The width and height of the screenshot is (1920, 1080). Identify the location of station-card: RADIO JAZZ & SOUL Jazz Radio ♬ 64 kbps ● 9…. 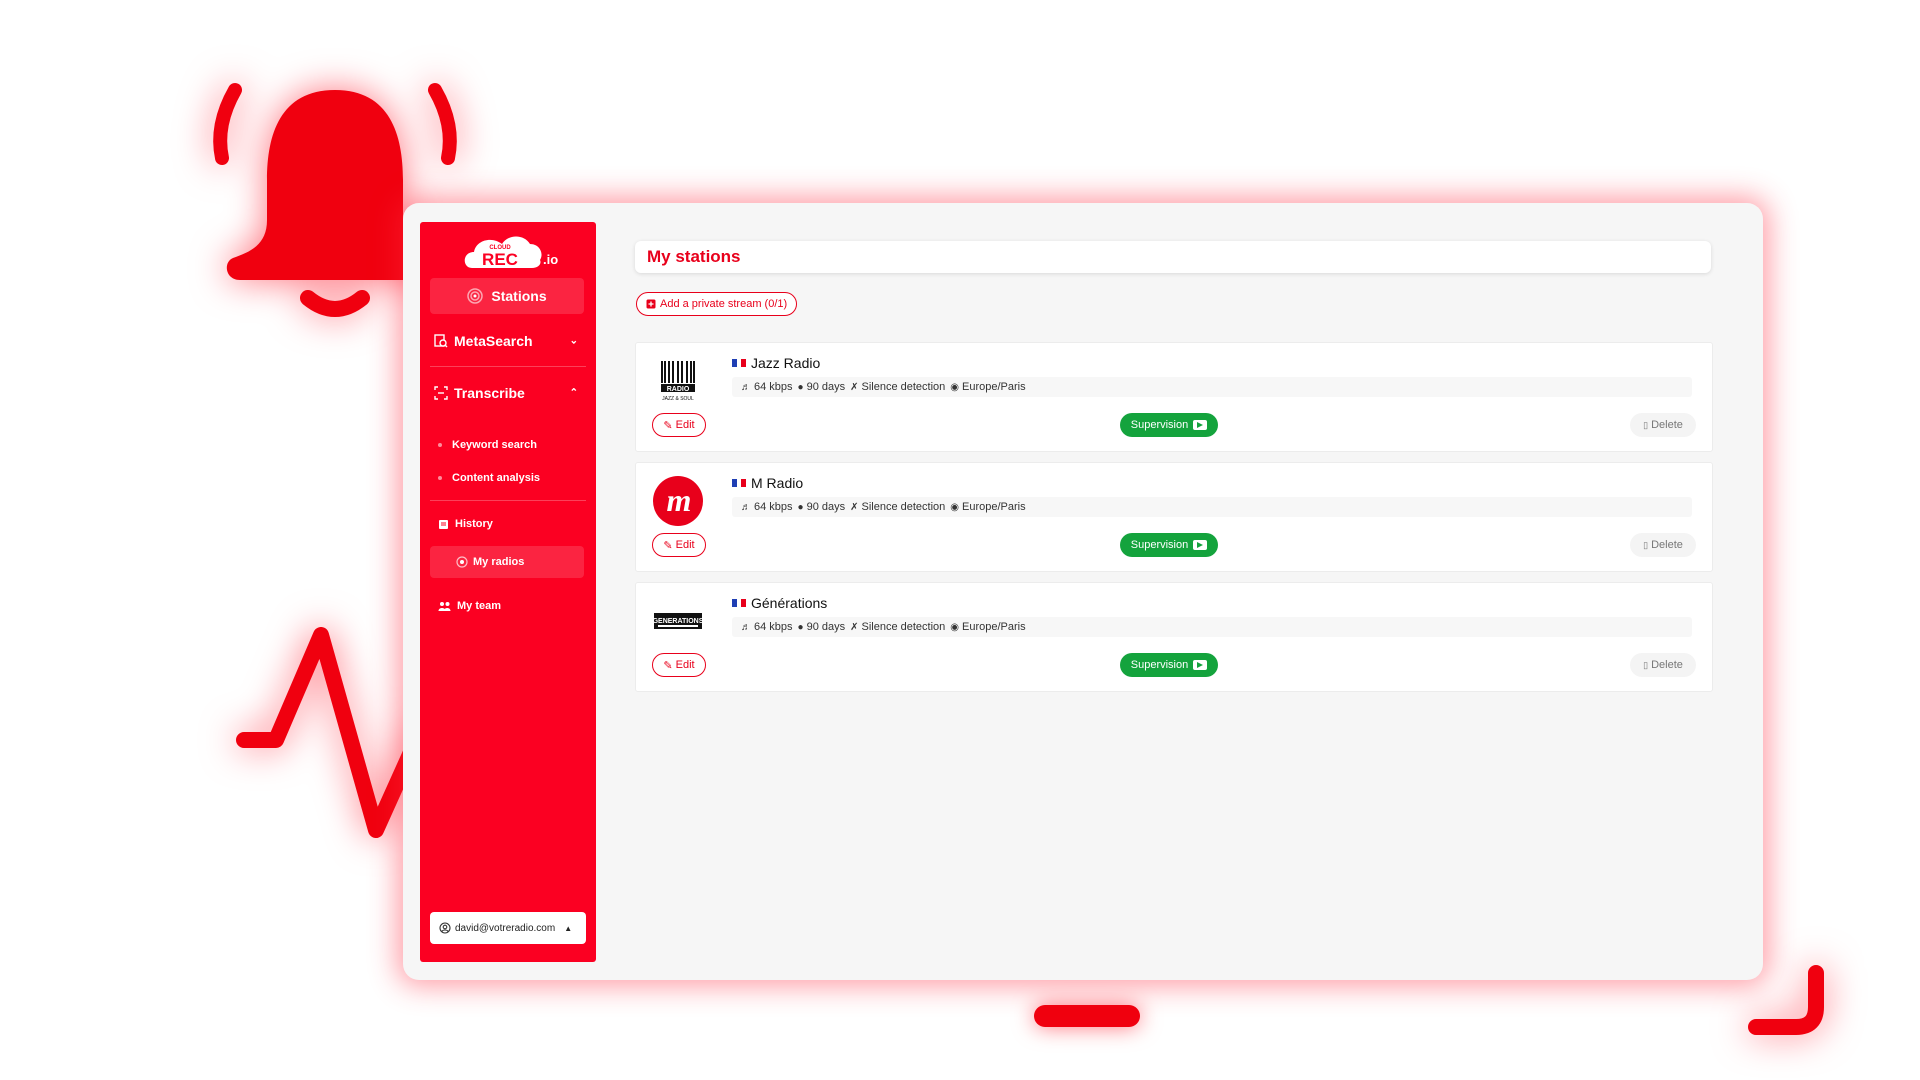
(1174, 397).